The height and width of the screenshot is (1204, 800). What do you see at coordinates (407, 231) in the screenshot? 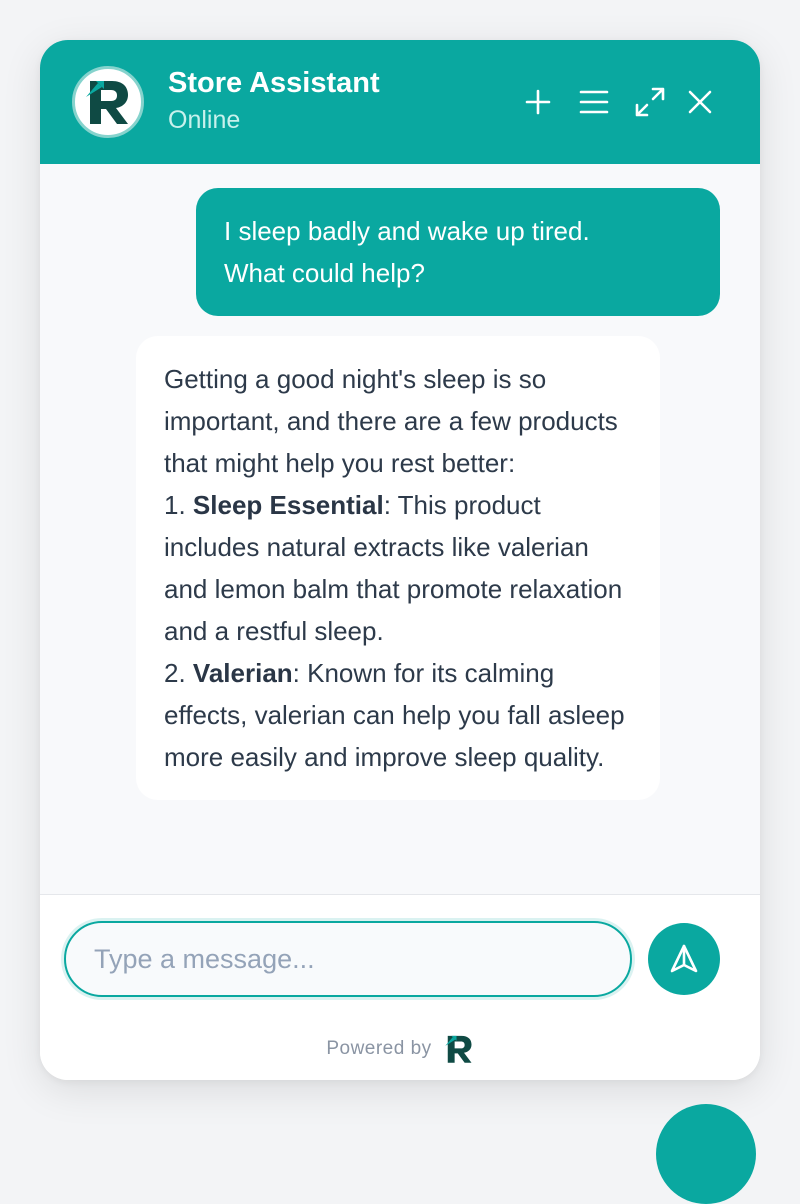
I see `user-message-line: I sleep badly and wake up tired.` at bounding box center [407, 231].